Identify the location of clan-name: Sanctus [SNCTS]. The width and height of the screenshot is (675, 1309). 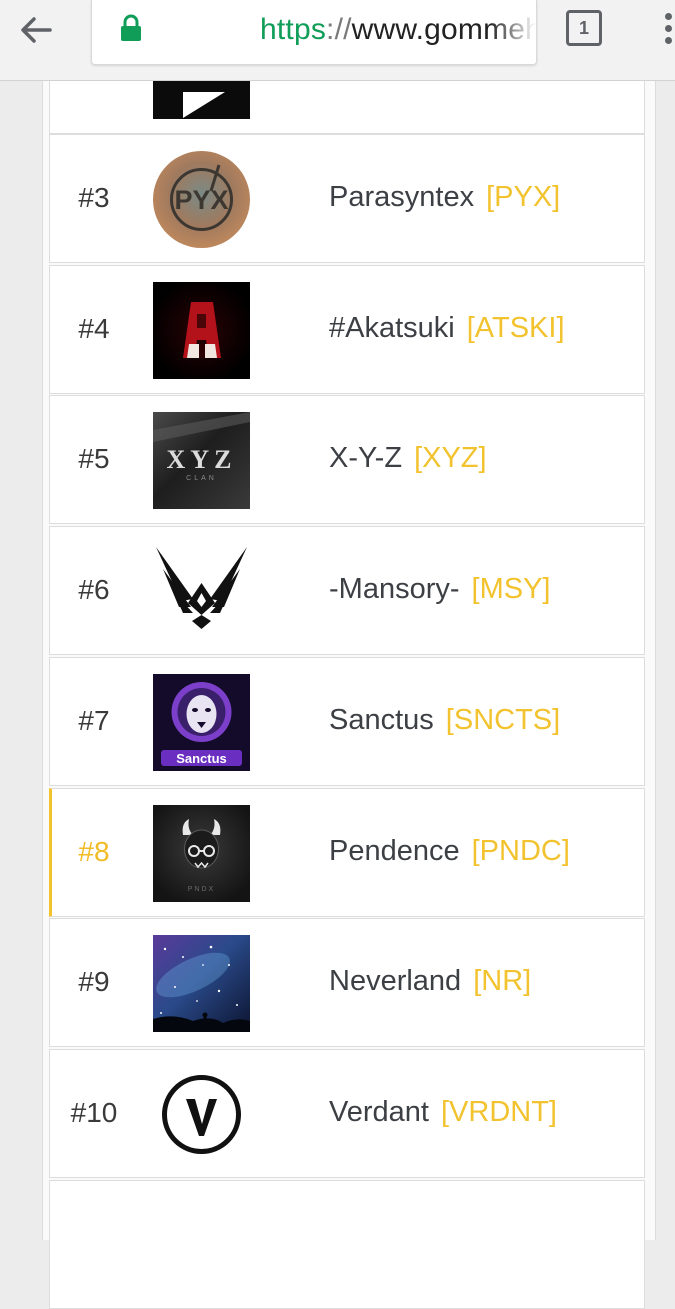
(444, 720).